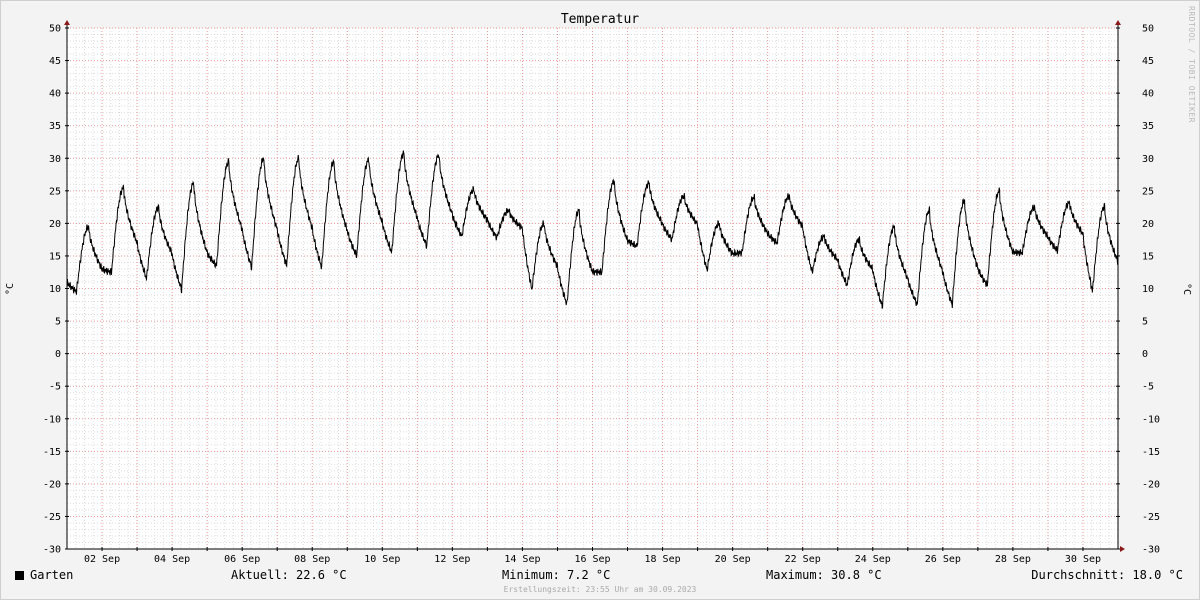 The image size is (1200, 600). I want to click on y-tick-label-right: 35, so click(1148, 126).